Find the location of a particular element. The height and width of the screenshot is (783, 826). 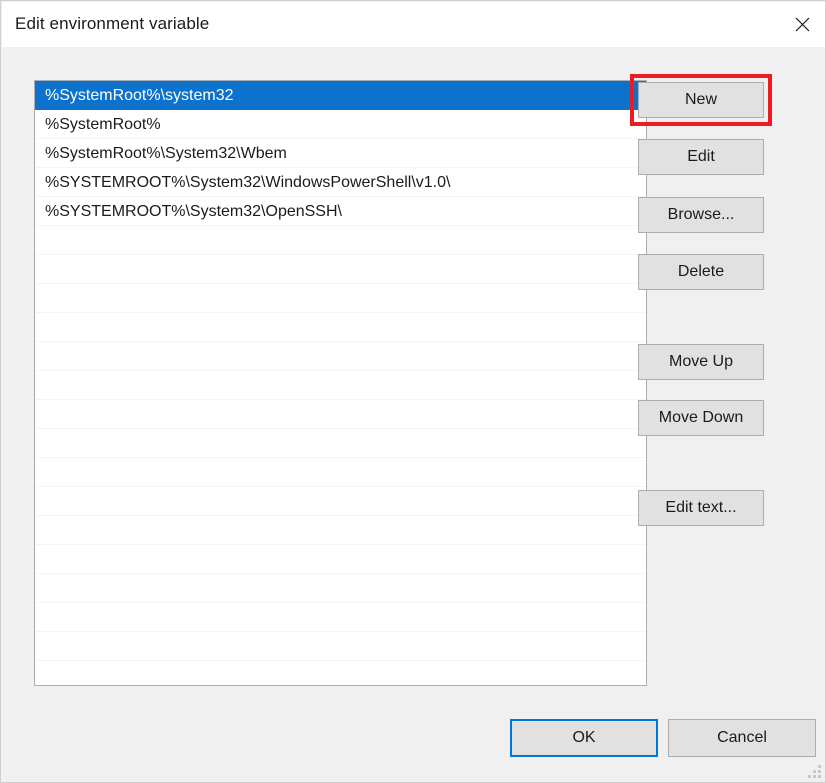

list-item: %SystemRoot%\system32 is located at coordinates (340, 95).